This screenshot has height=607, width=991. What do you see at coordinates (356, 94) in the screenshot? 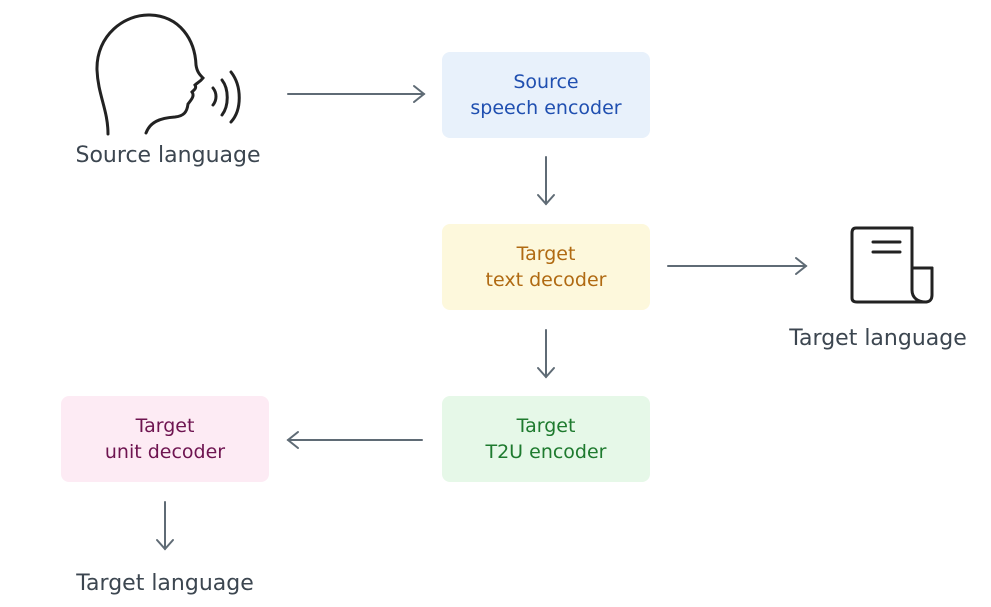
I see `arrow-head-to-source-encoder` at bounding box center [356, 94].